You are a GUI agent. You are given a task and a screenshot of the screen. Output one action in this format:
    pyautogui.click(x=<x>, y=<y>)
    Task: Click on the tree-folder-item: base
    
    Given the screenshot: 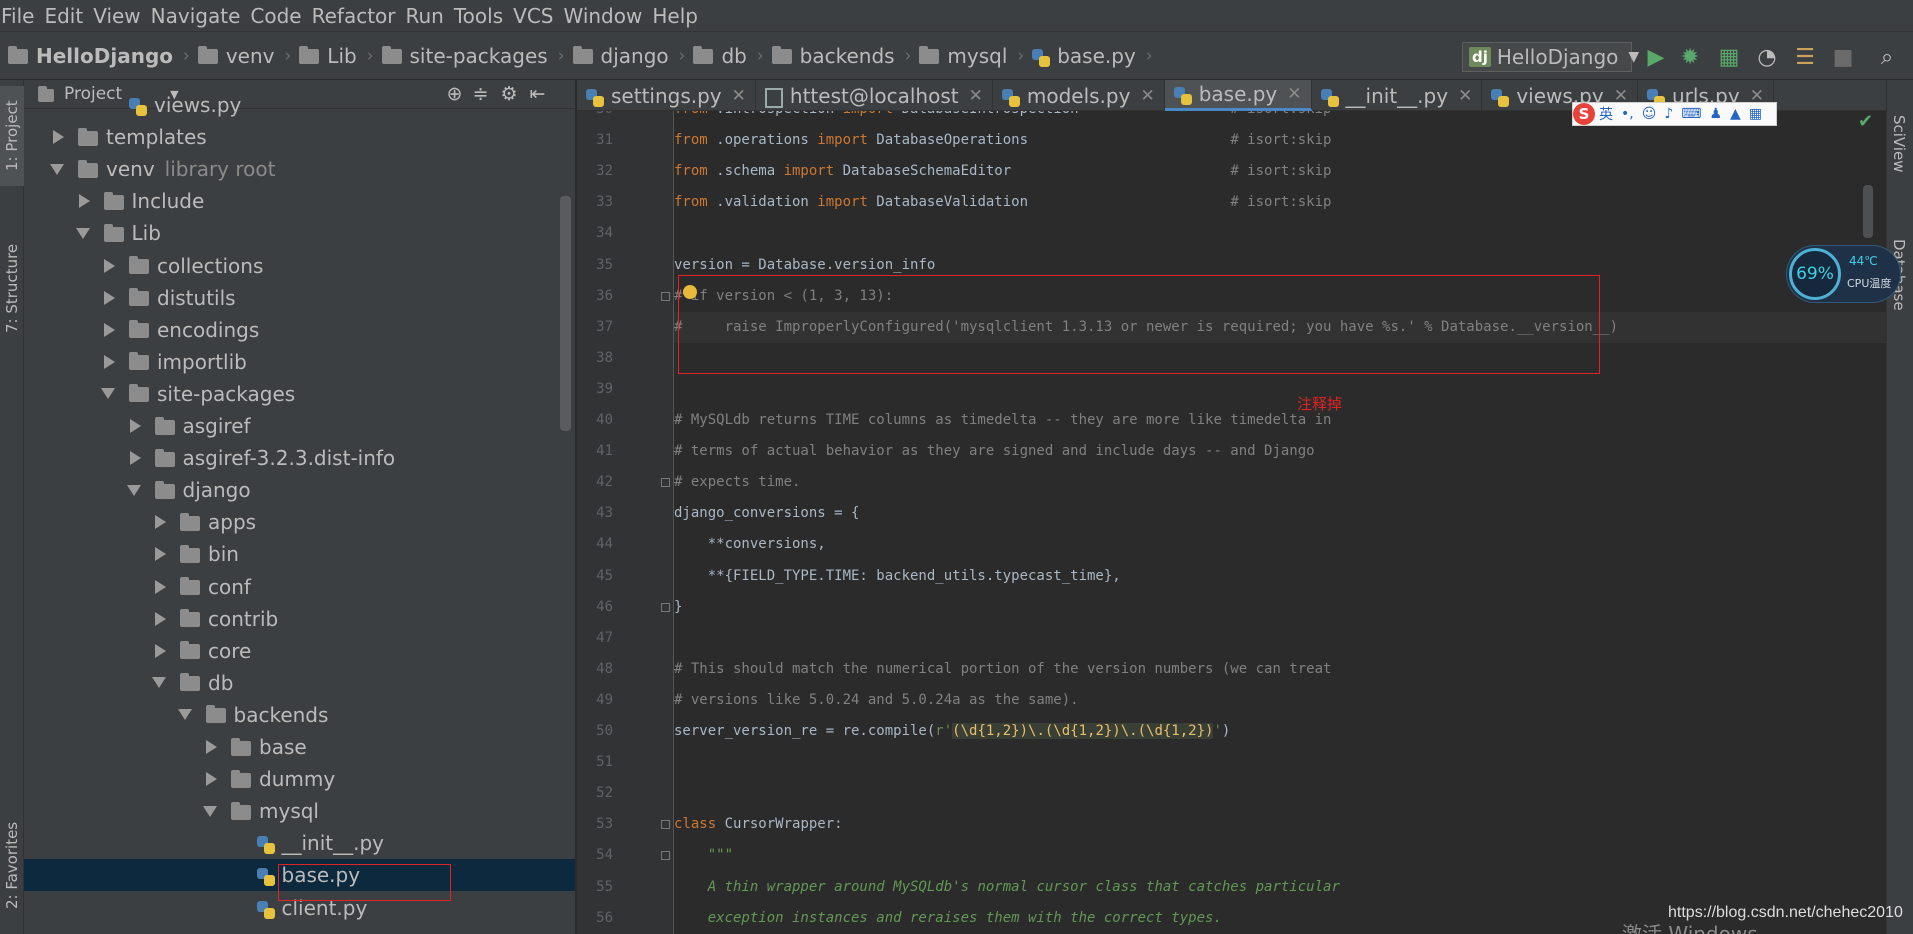 What is the action you would take?
    pyautogui.click(x=299, y=747)
    